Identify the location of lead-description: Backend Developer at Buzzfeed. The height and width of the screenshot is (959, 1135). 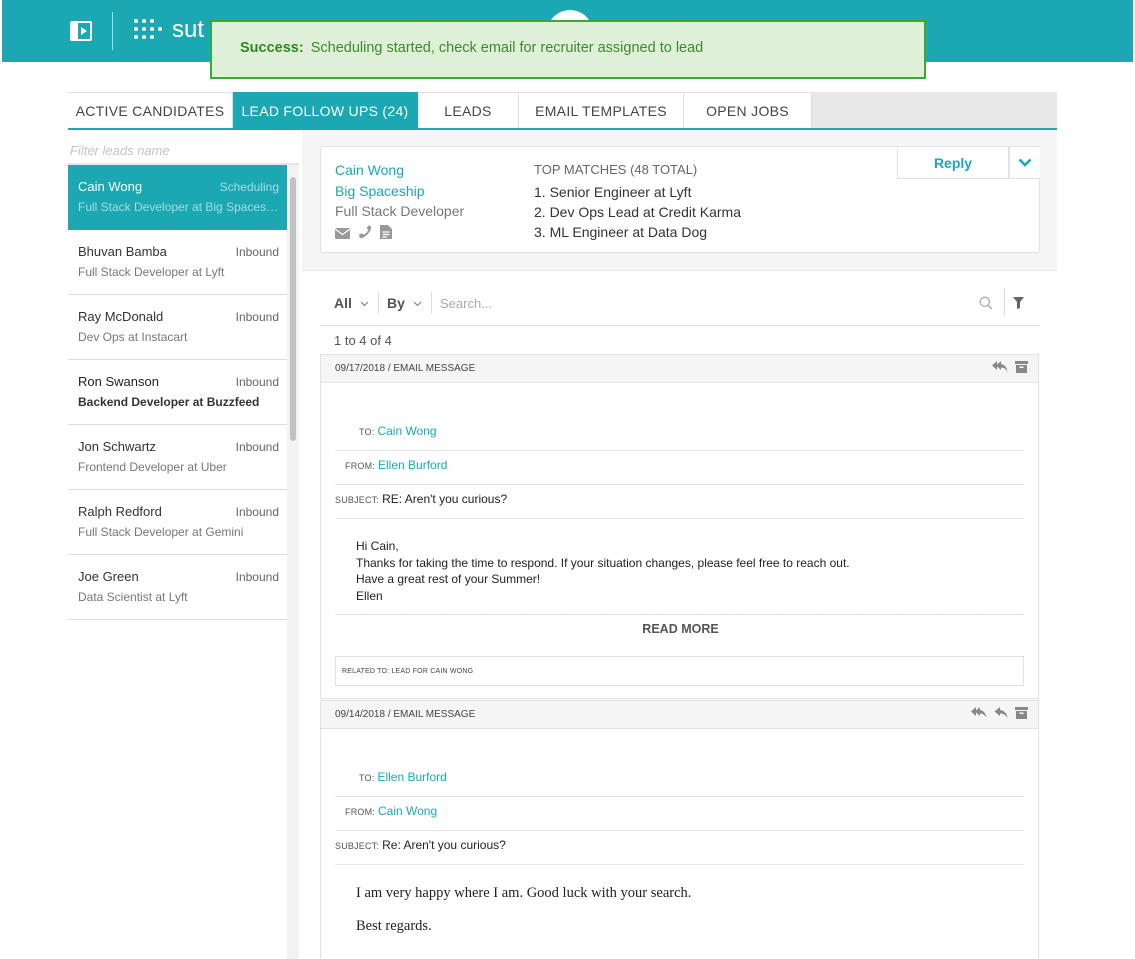
(169, 402).